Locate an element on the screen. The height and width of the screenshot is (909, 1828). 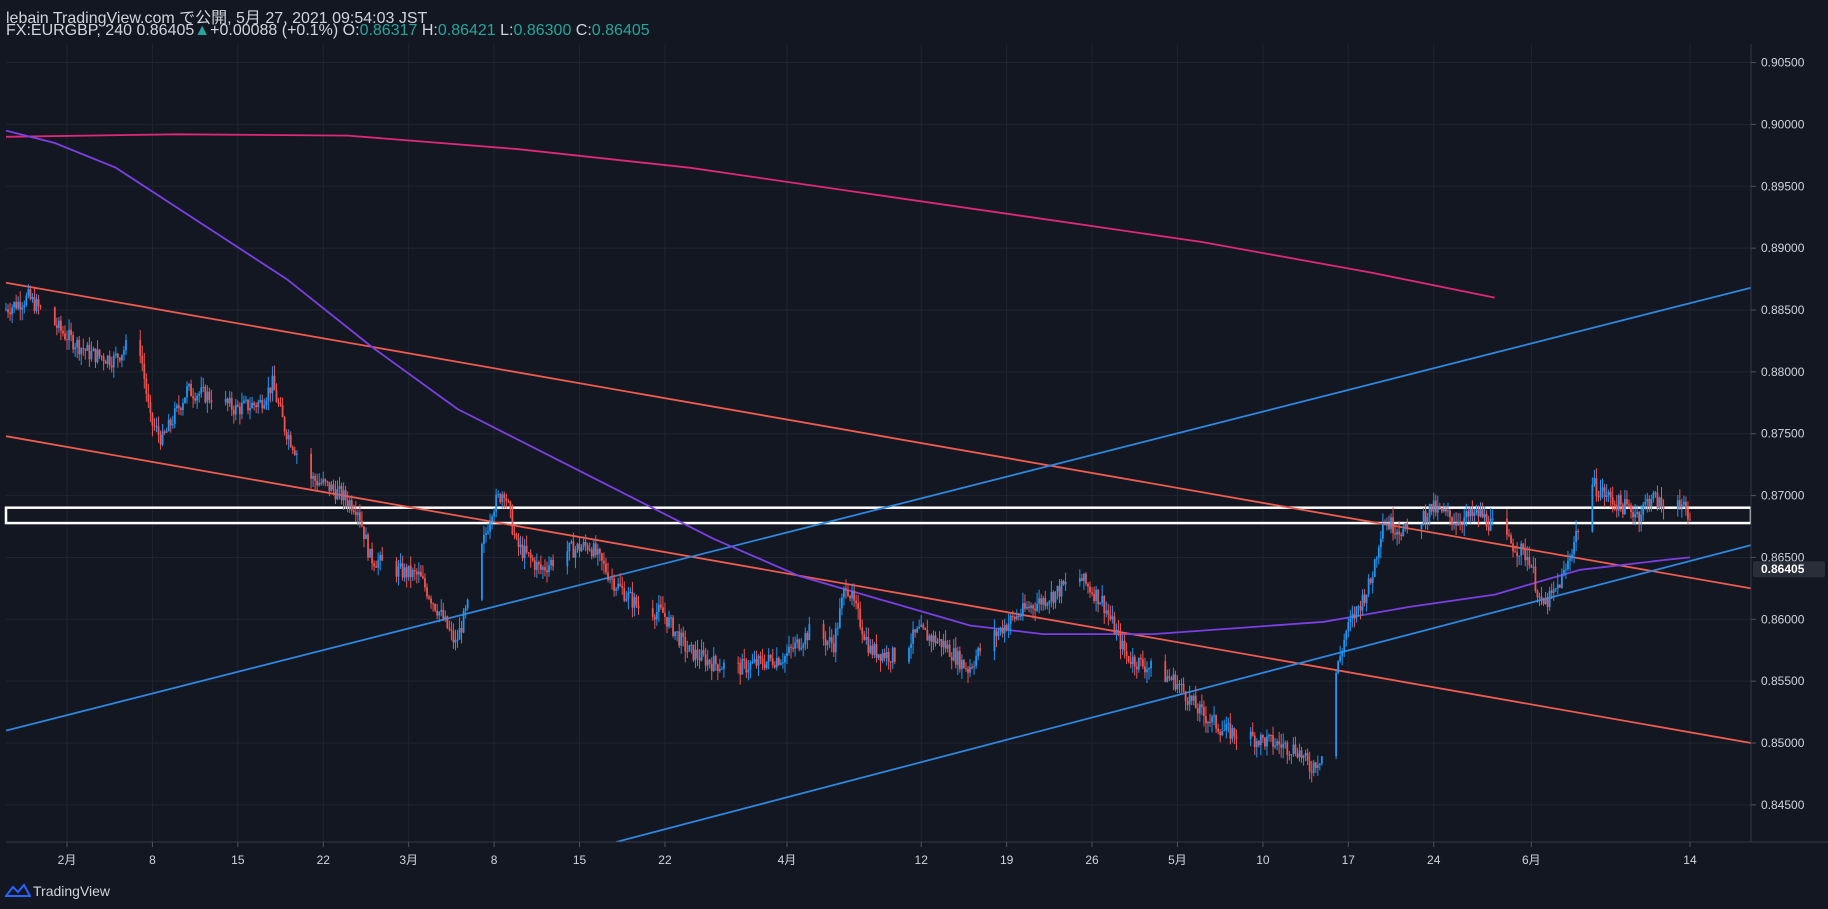
time-tick-label: 26 is located at coordinates (1092, 860).